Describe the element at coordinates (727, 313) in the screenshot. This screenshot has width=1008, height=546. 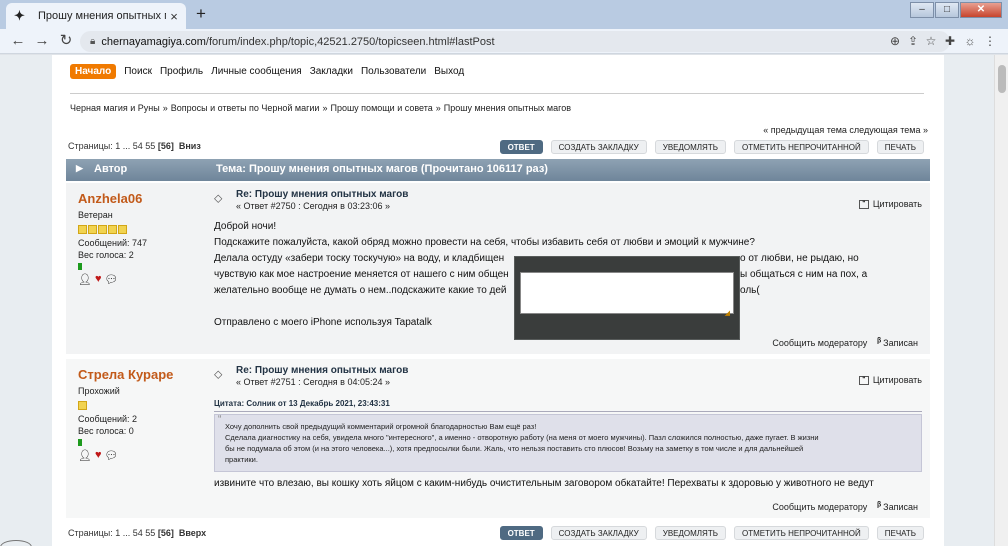
I see `resize-grip-icon: ◢` at that location.